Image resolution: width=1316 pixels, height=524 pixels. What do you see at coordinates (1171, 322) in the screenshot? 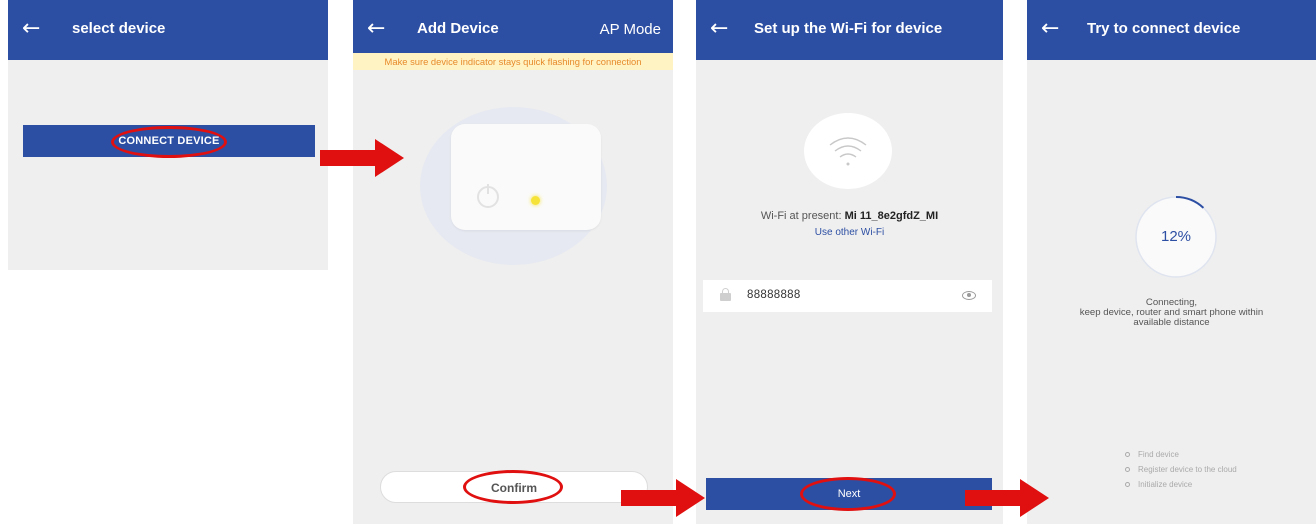
I see `status-line: available distance` at bounding box center [1171, 322].